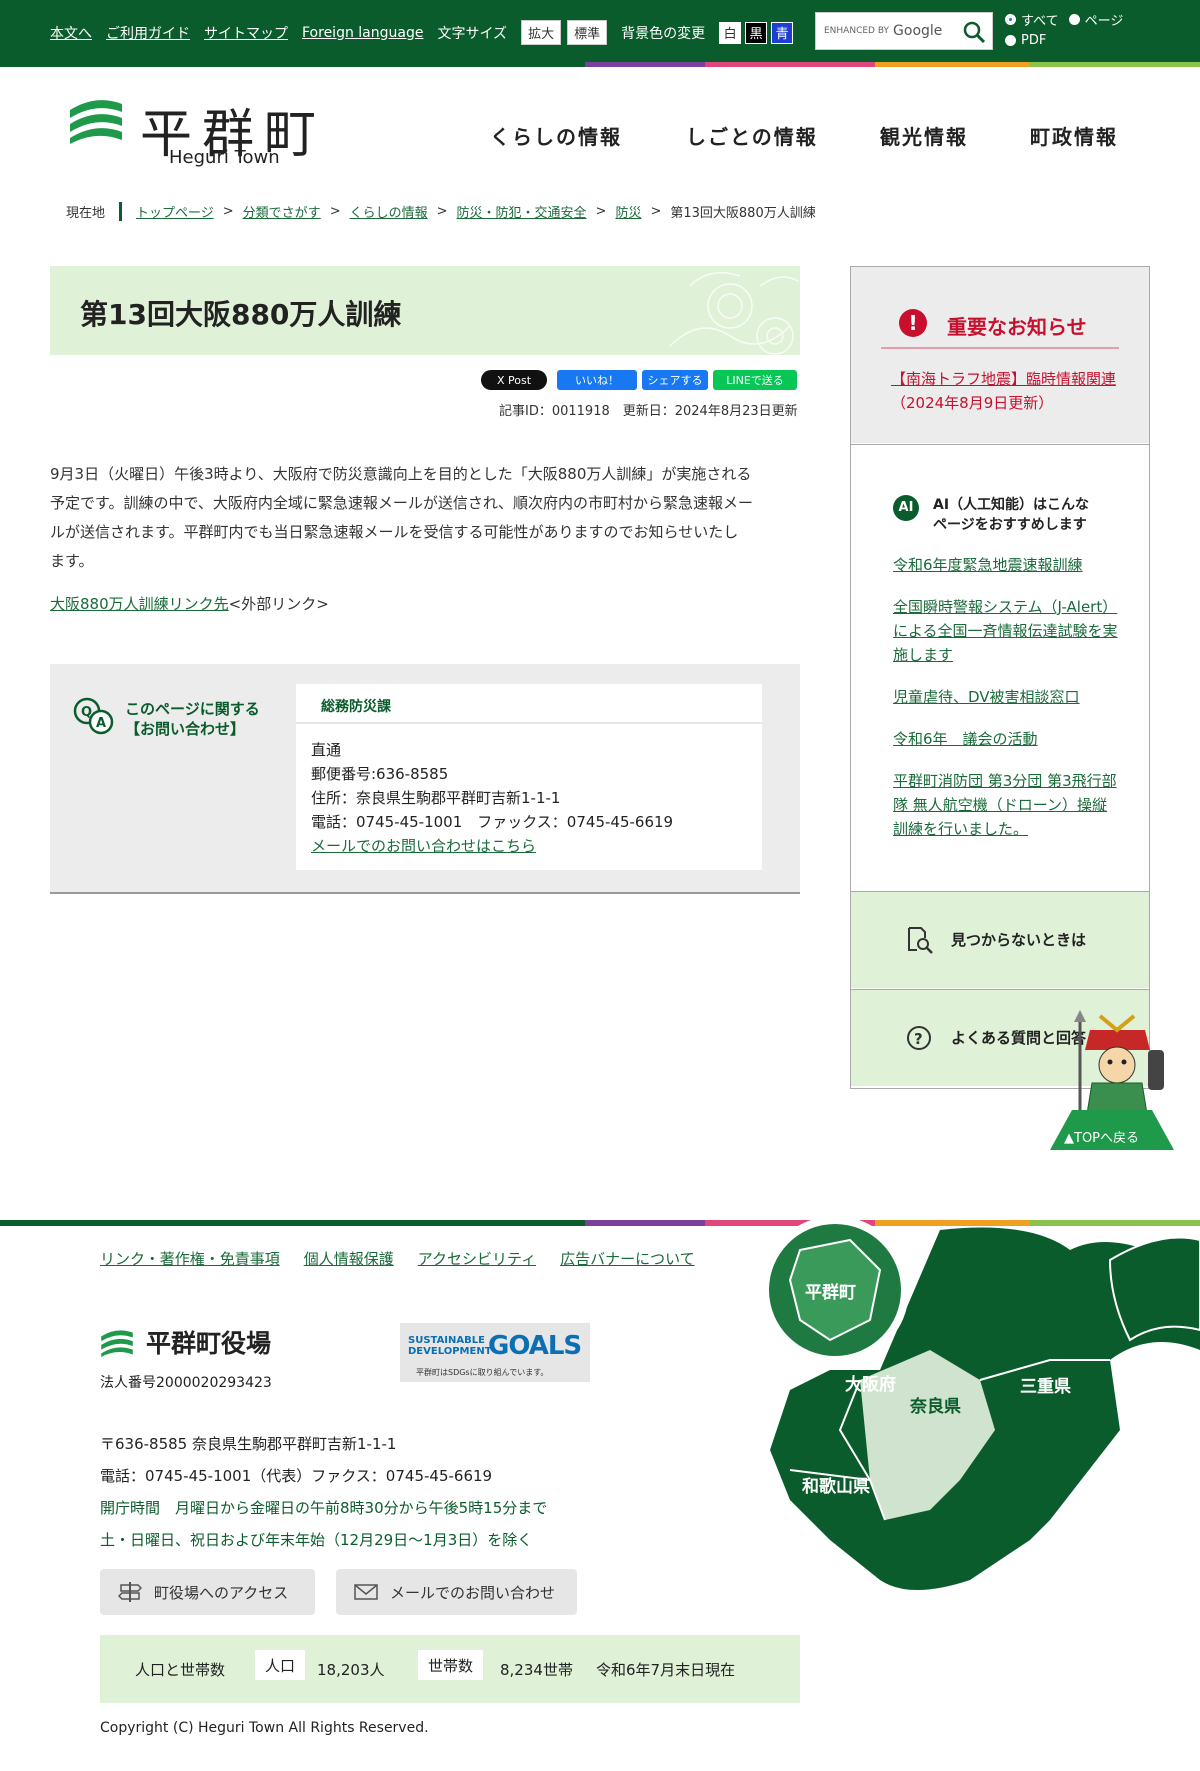 The width and height of the screenshot is (1200, 1771). Describe the element at coordinates (870, 1385) in the screenshot. I see `map-label-osaka: 大阪府` at that location.